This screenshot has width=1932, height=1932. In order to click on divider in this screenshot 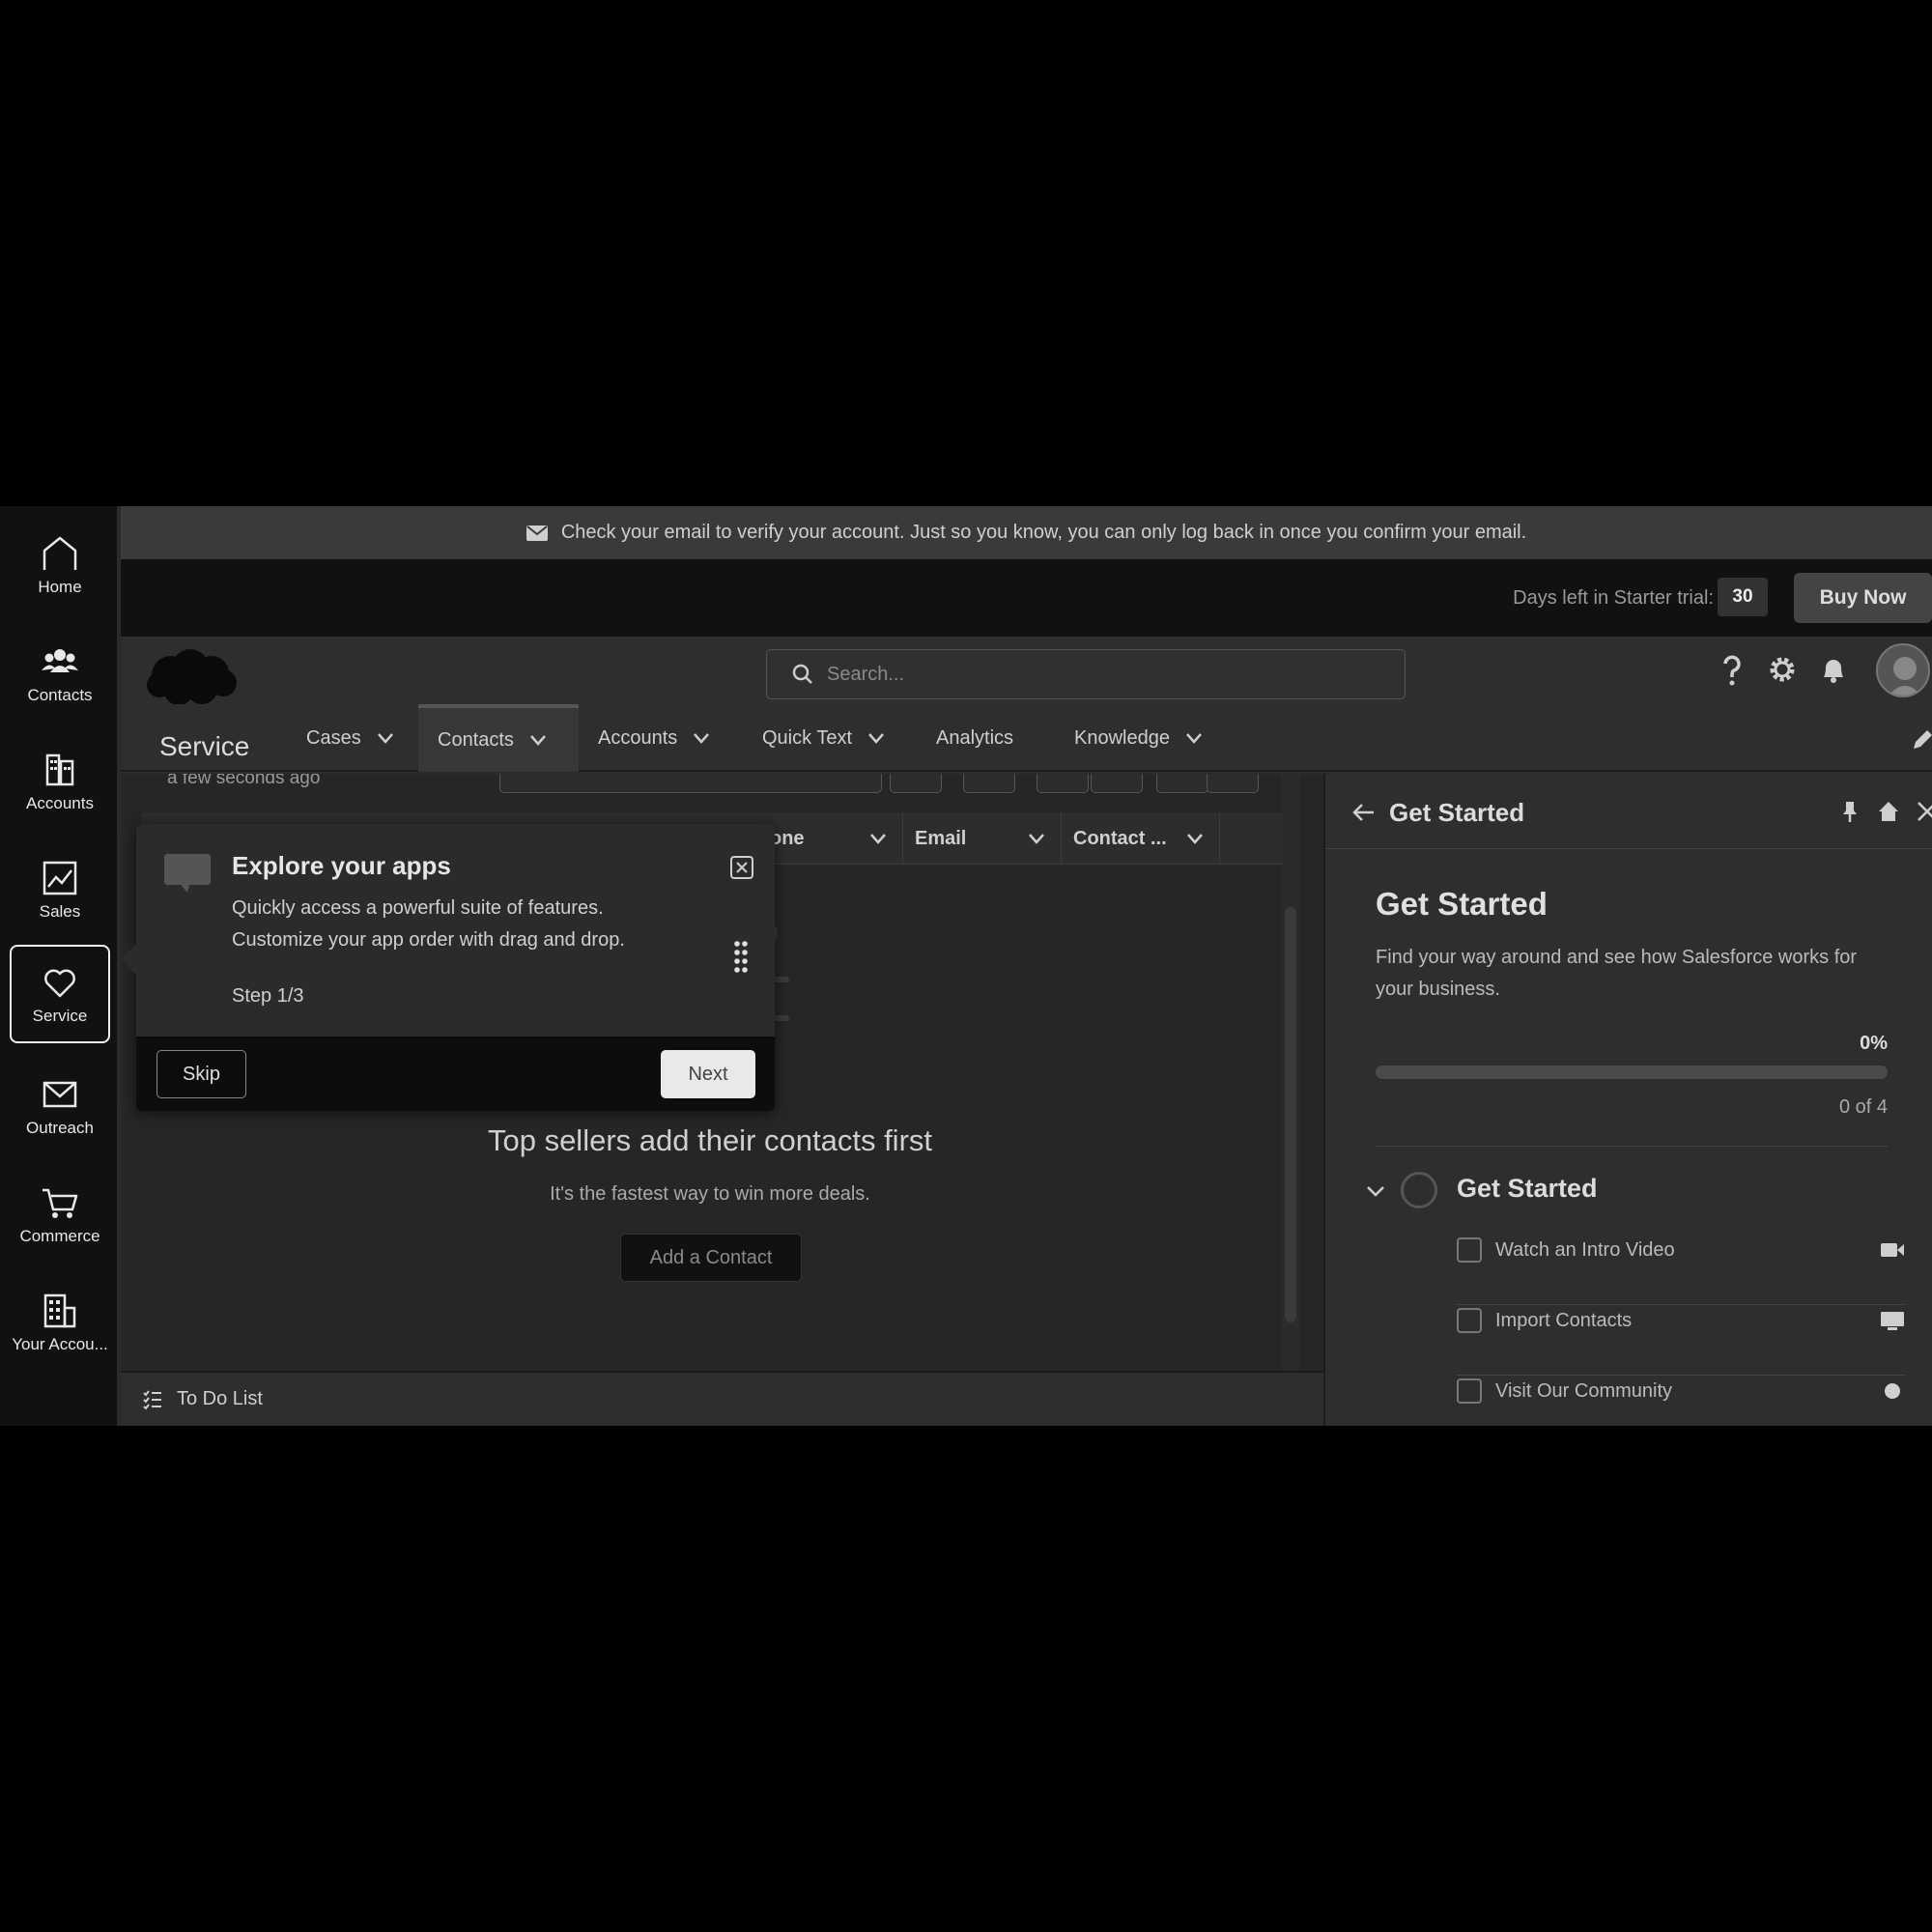, I will do `click(1632, 1146)`.